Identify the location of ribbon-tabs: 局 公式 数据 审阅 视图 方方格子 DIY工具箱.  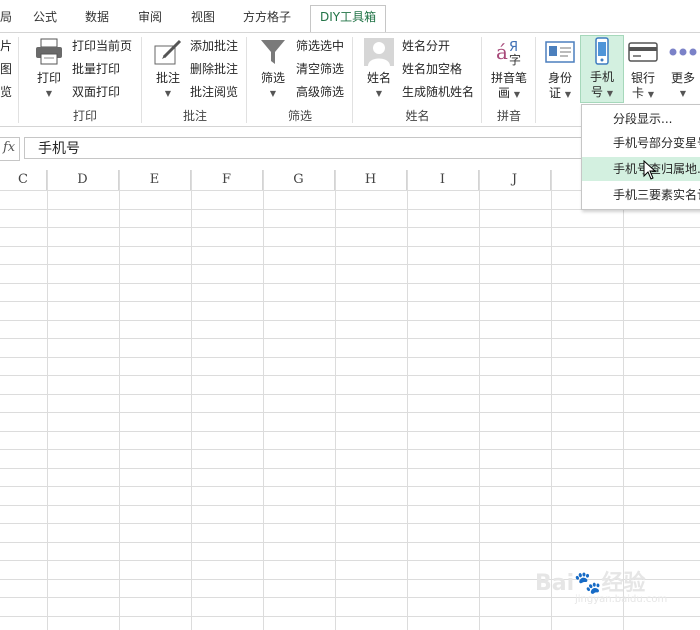
(350, 16).